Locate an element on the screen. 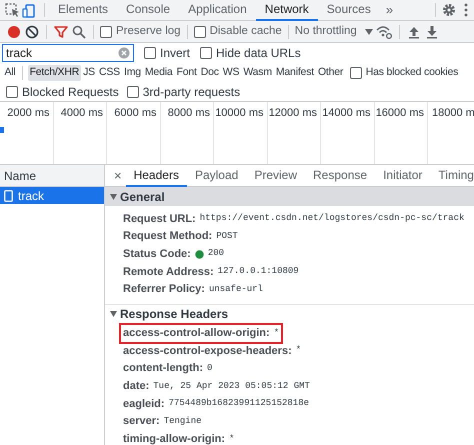  document-icon is located at coordinates (8, 196).